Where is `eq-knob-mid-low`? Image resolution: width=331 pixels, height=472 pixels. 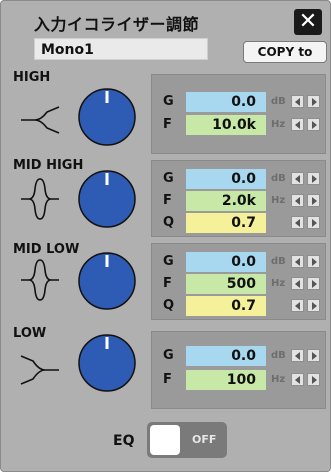
eq-knob-mid-low is located at coordinates (107, 281).